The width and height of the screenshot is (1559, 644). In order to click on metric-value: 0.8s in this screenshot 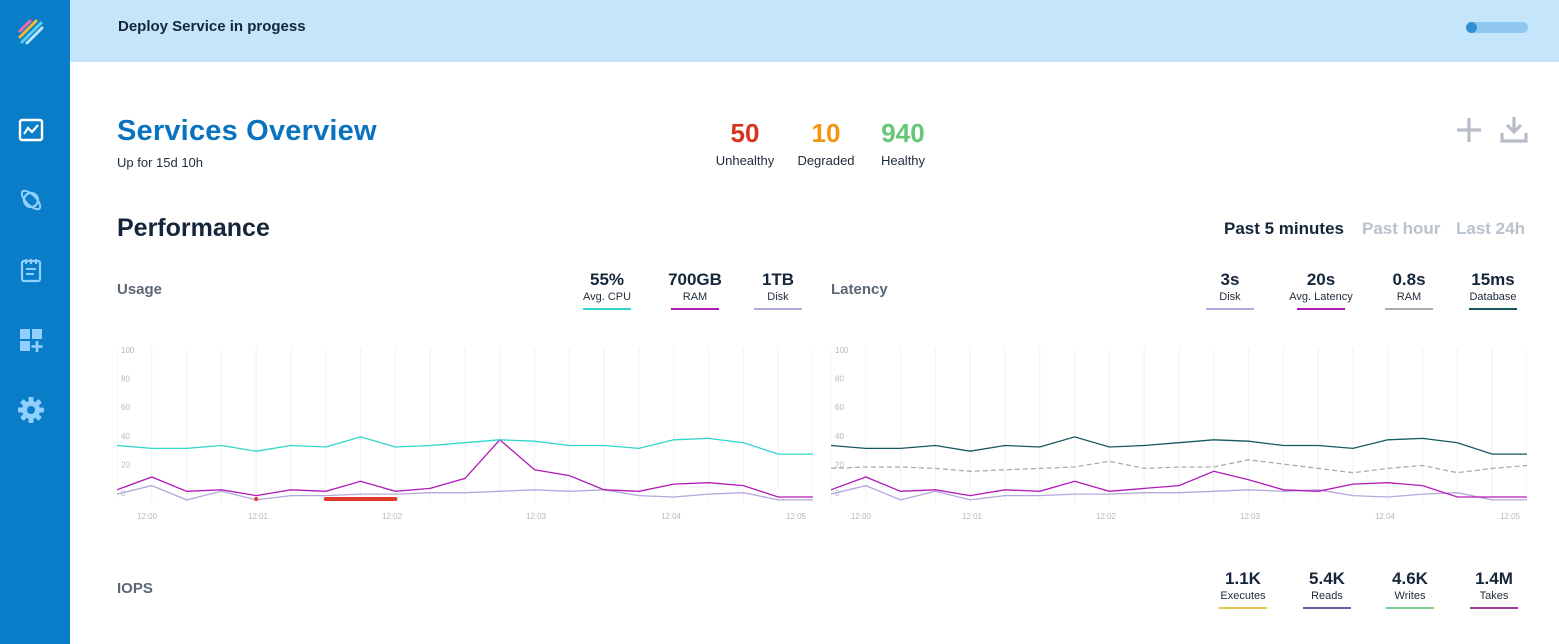, I will do `click(1409, 279)`.